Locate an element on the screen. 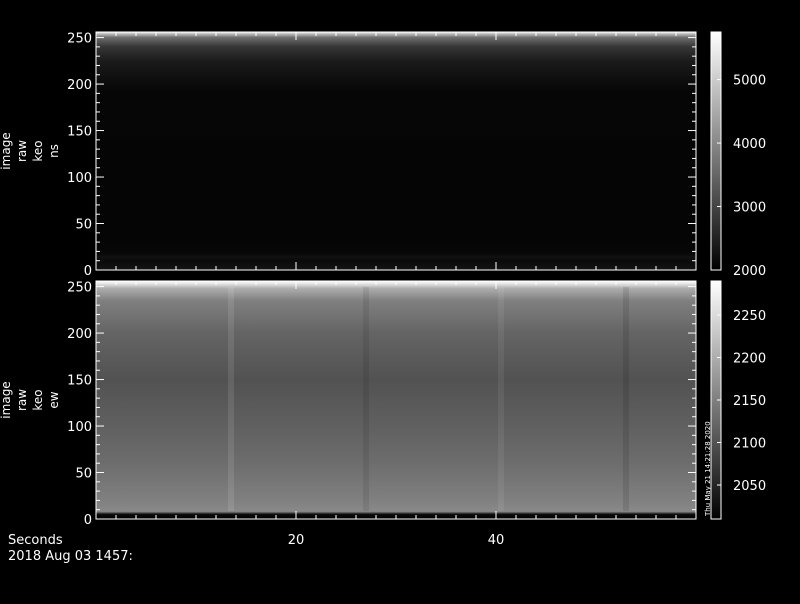 The image size is (800, 604). x-tick-label: 20 is located at coordinates (296, 540).